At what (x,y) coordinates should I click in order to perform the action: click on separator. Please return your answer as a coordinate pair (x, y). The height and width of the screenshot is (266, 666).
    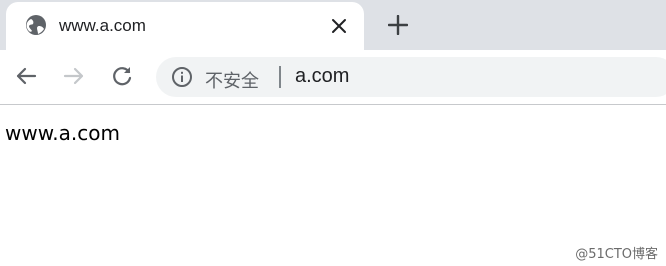
    Looking at the image, I should click on (280, 77).